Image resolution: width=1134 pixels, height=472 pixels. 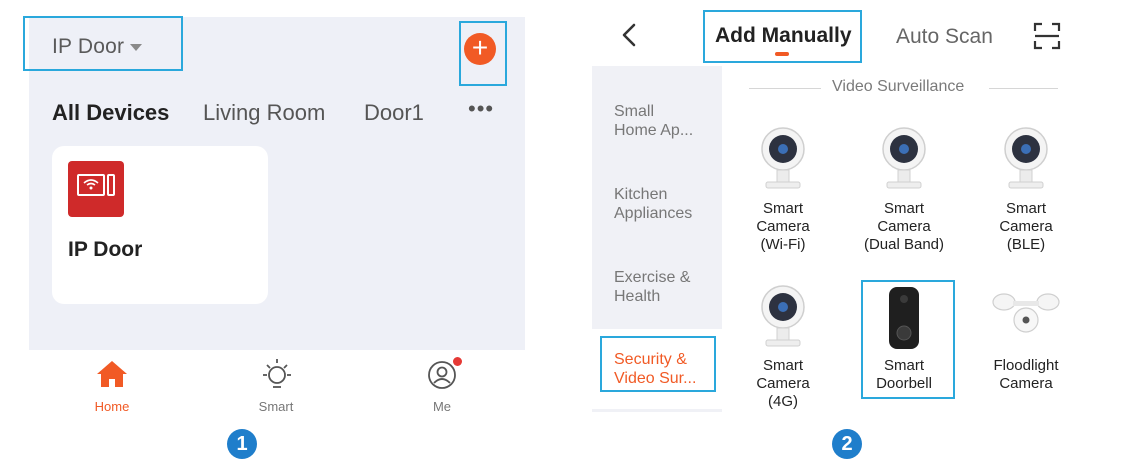 What do you see at coordinates (112, 406) in the screenshot?
I see `nav-home-label: Home` at bounding box center [112, 406].